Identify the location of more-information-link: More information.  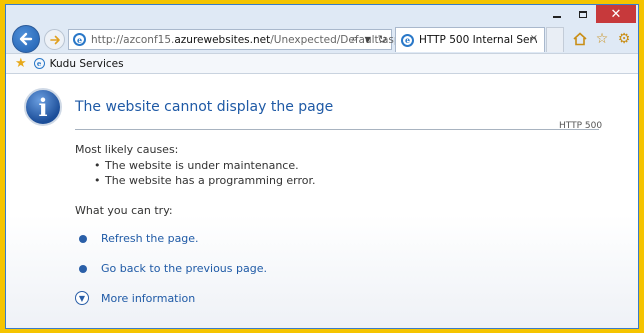
(148, 298).